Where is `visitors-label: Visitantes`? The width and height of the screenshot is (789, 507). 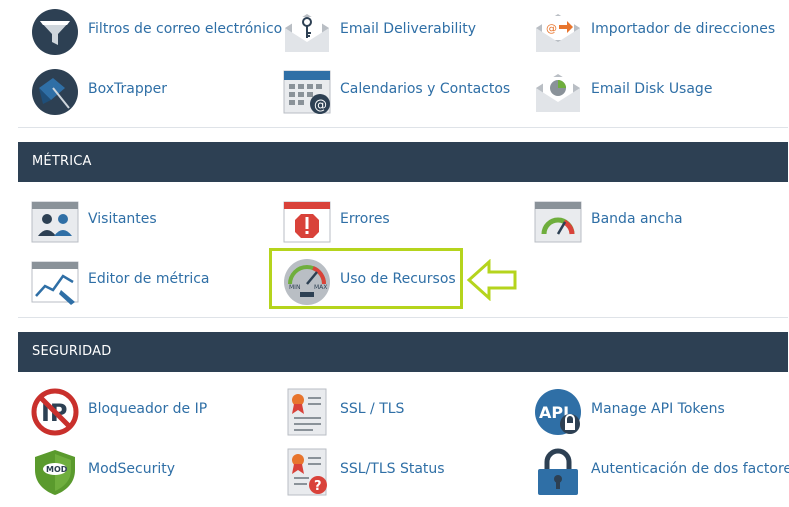
visitors-label: Visitantes is located at coordinates (122, 219).